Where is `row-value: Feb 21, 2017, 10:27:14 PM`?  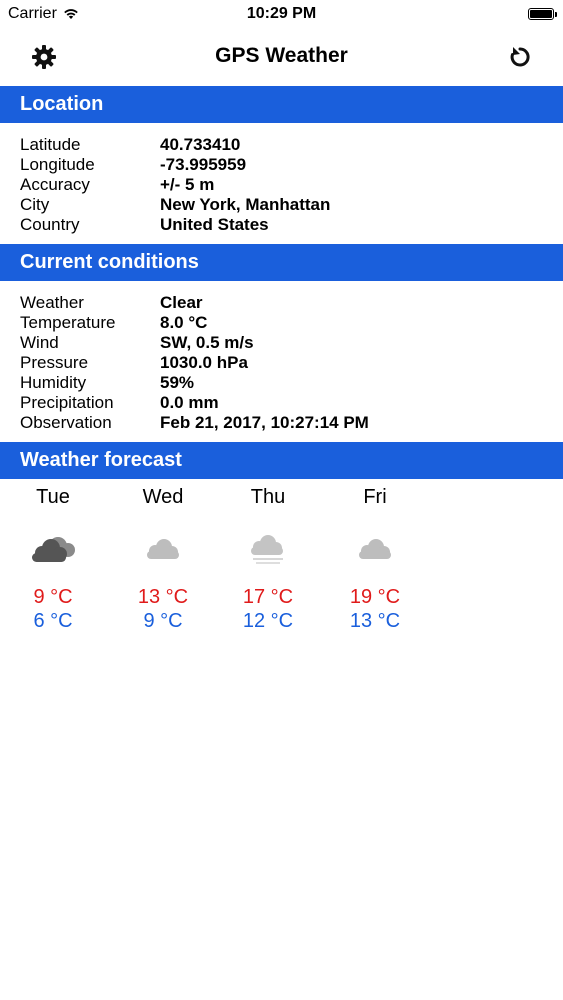 row-value: Feb 21, 2017, 10:27:14 PM is located at coordinates (264, 422).